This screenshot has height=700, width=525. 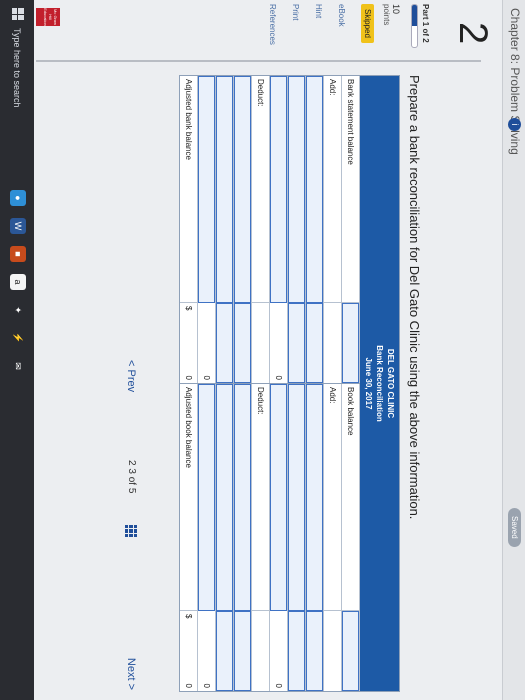 I want to click on book-balance-input, so click(x=350, y=651).